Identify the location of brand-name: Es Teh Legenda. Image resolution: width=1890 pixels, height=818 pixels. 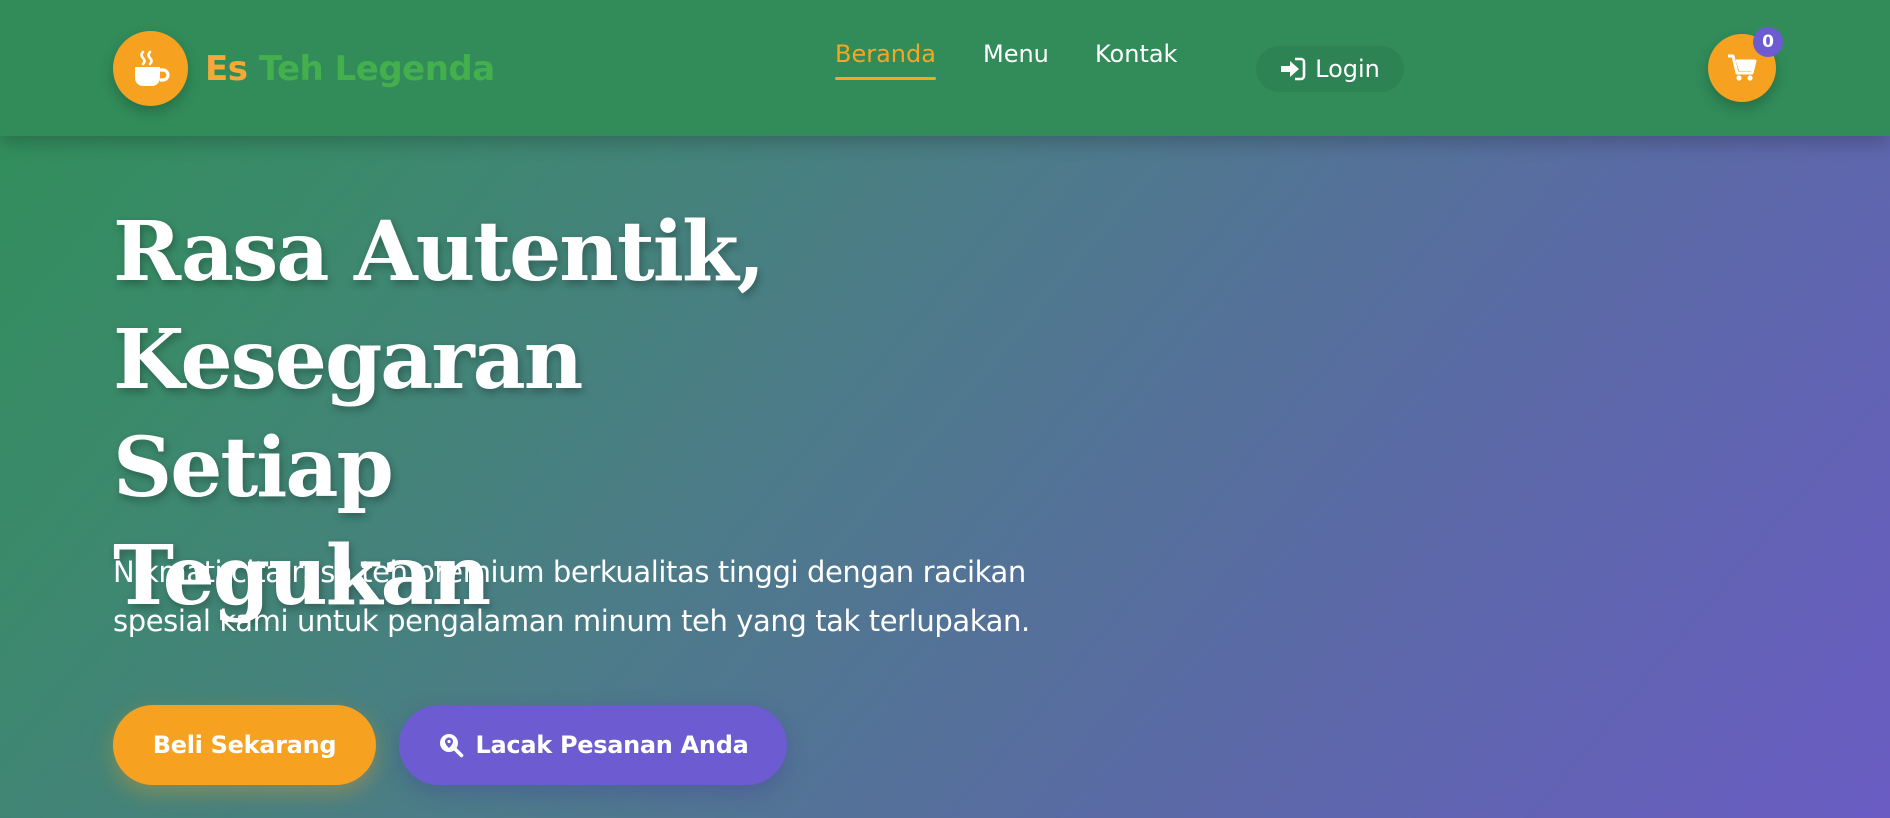
(350, 69).